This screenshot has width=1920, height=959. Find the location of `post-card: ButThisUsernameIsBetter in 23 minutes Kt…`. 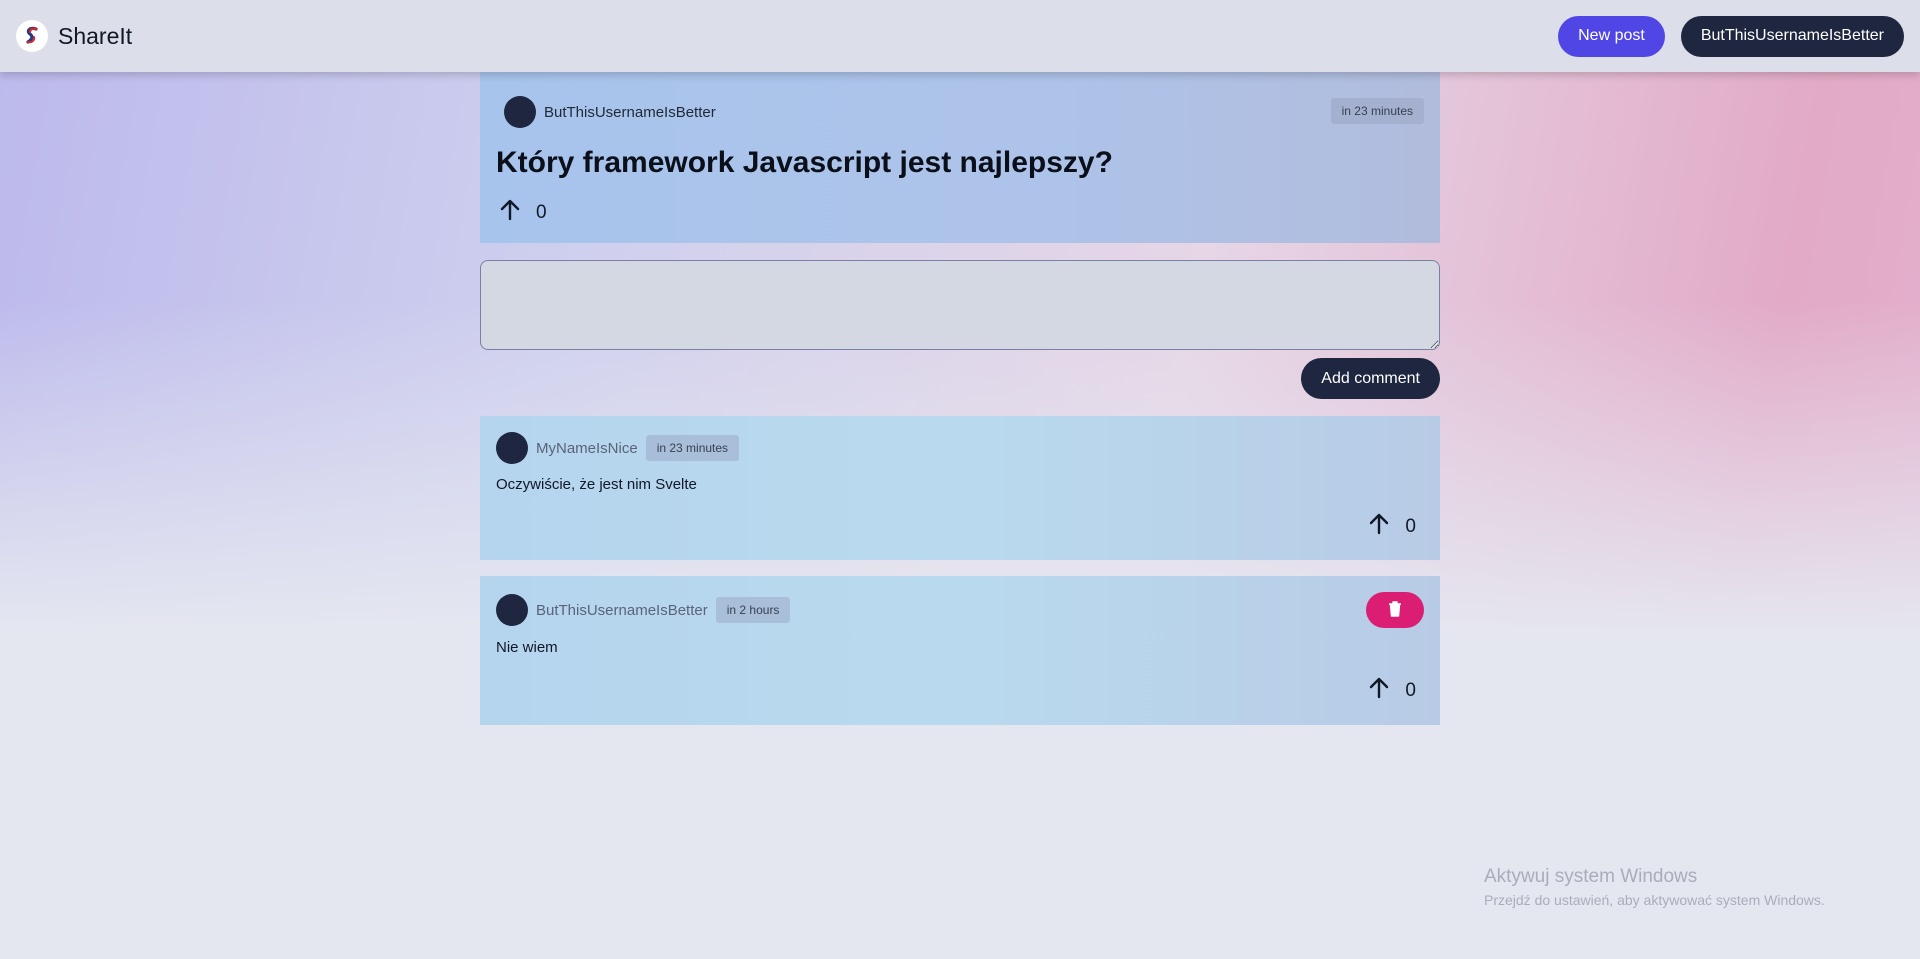

post-card: ButThisUsernameIsBetter in 23 minutes Kt… is located at coordinates (960, 157).